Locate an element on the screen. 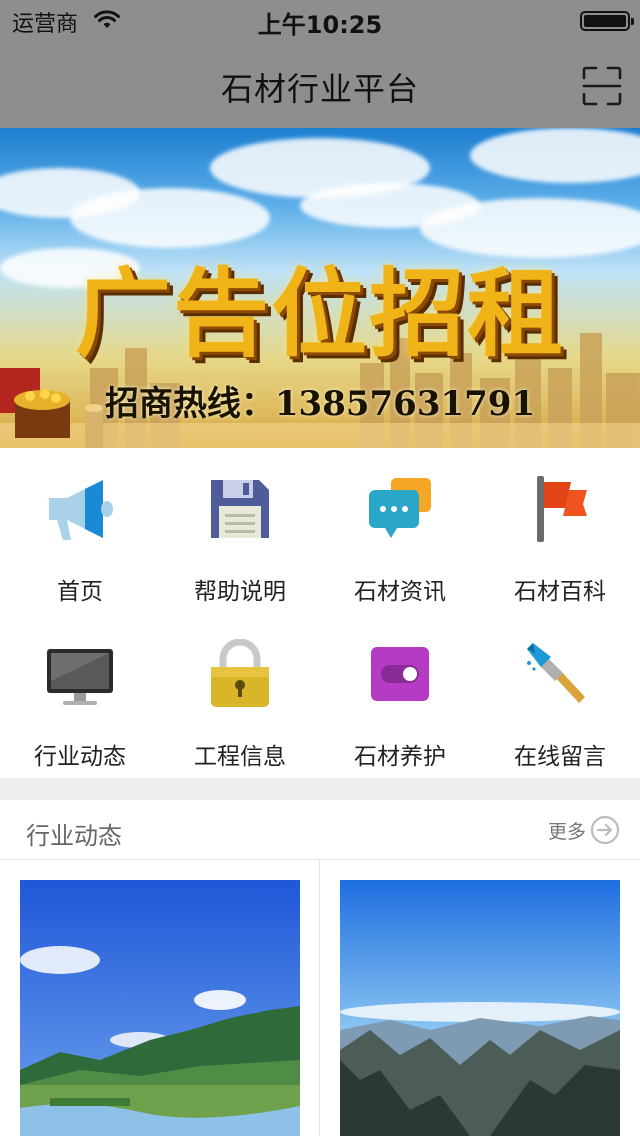  flag-icon is located at coordinates (562, 509).